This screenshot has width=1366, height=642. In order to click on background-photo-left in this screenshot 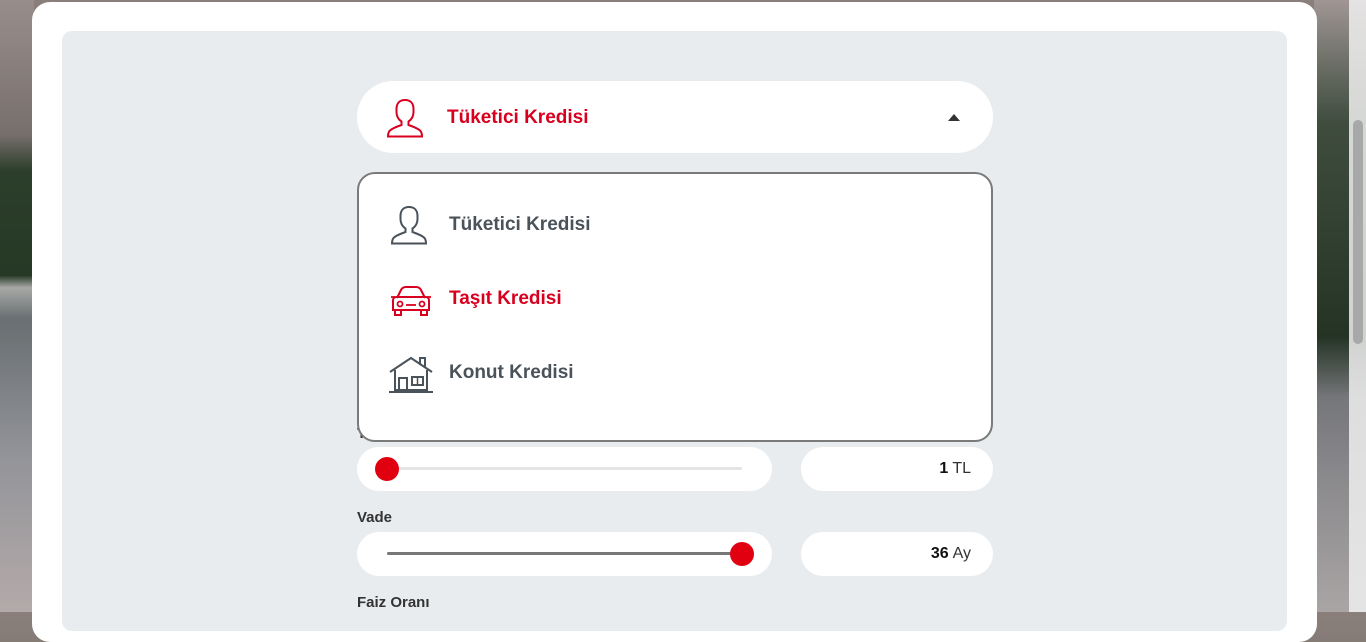, I will do `click(17, 306)`.